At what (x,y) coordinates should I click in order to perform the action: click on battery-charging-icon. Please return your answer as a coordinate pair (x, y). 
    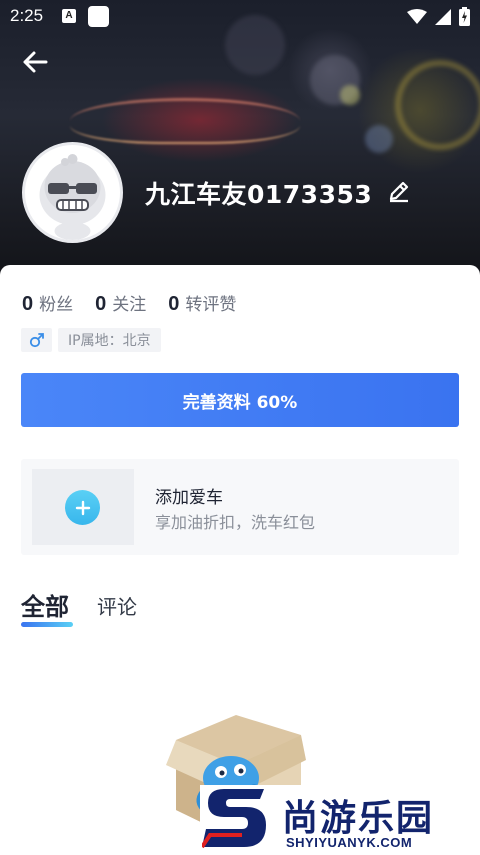
    Looking at the image, I should click on (464, 16).